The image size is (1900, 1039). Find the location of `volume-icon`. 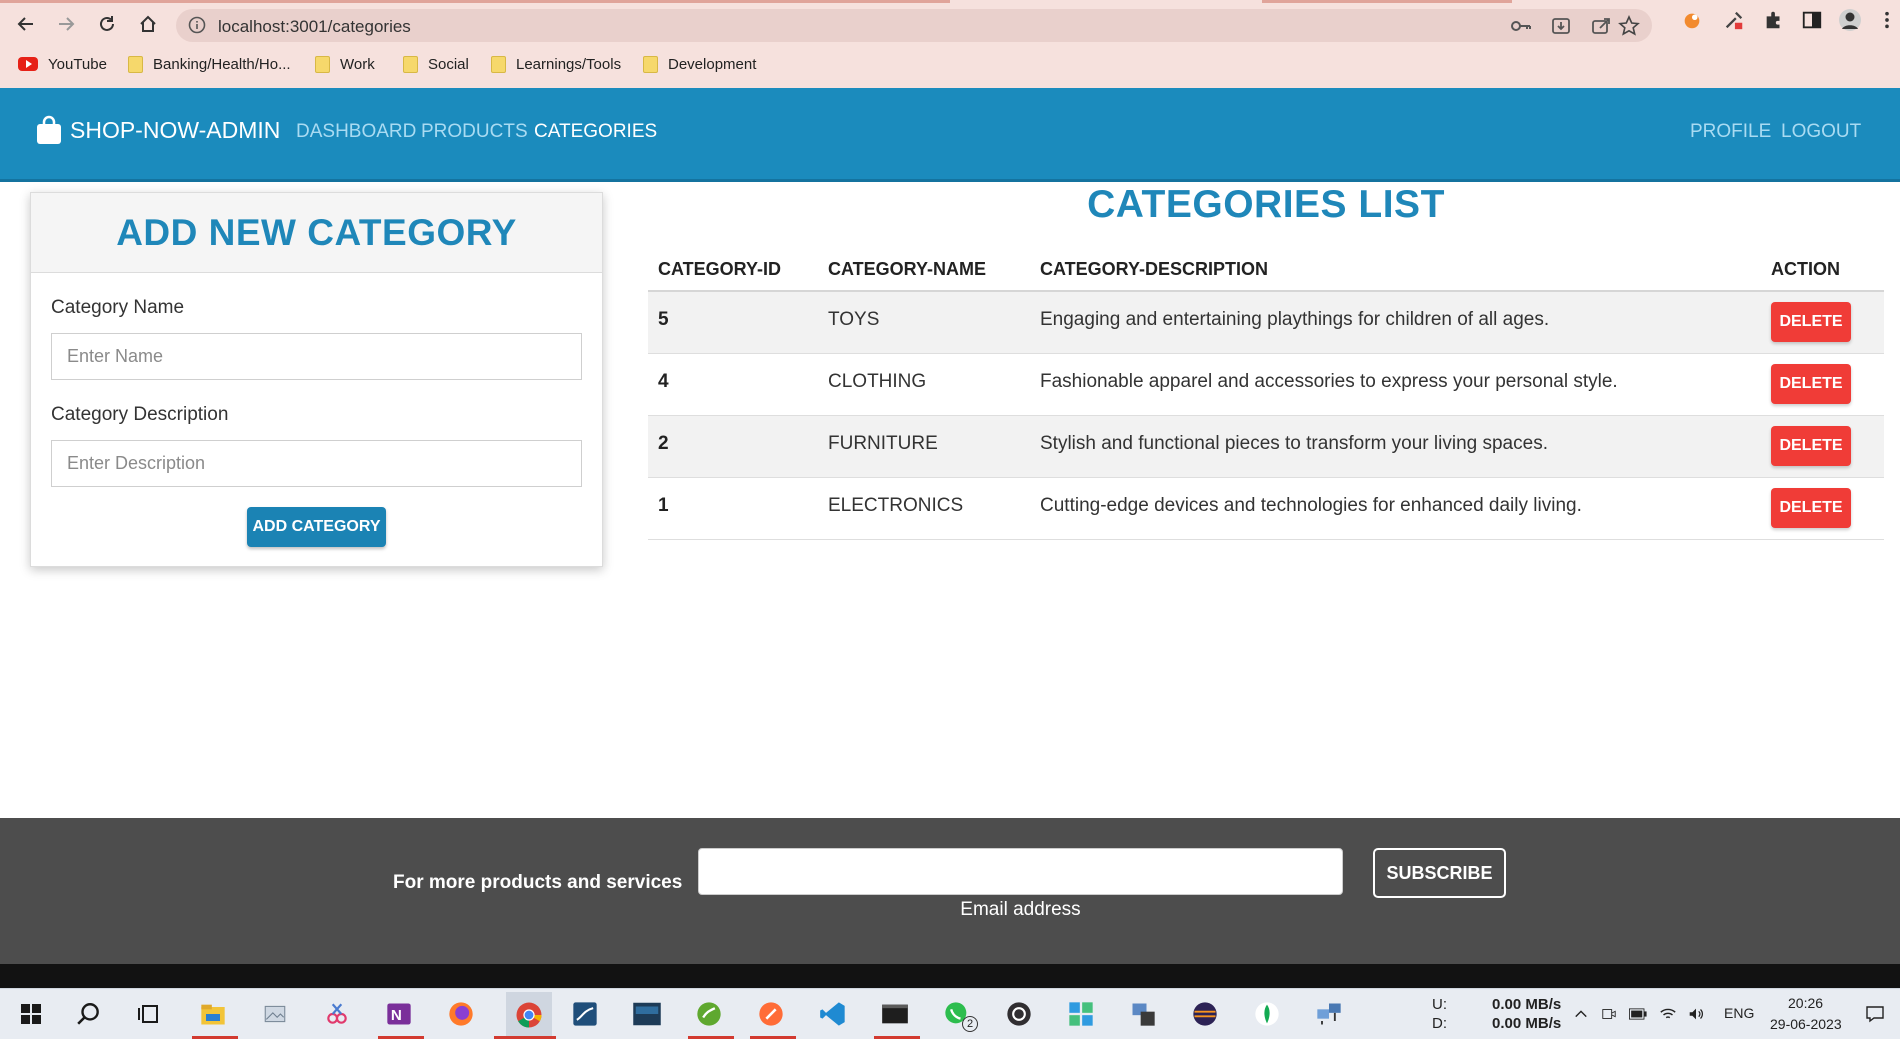

volume-icon is located at coordinates (1696, 1014).